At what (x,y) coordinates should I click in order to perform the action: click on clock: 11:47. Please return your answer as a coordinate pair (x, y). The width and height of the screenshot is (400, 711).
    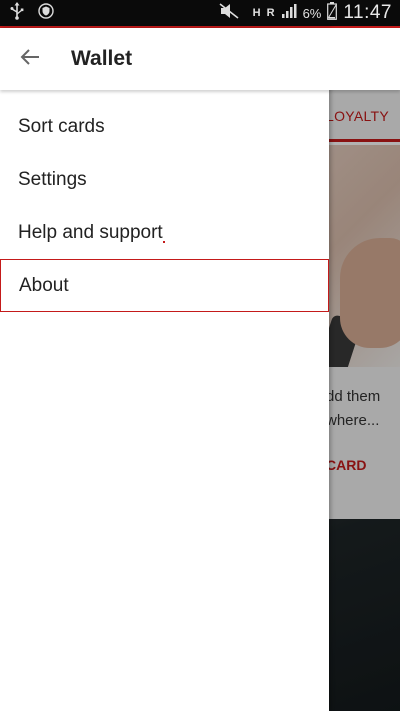
    Looking at the image, I should click on (367, 12).